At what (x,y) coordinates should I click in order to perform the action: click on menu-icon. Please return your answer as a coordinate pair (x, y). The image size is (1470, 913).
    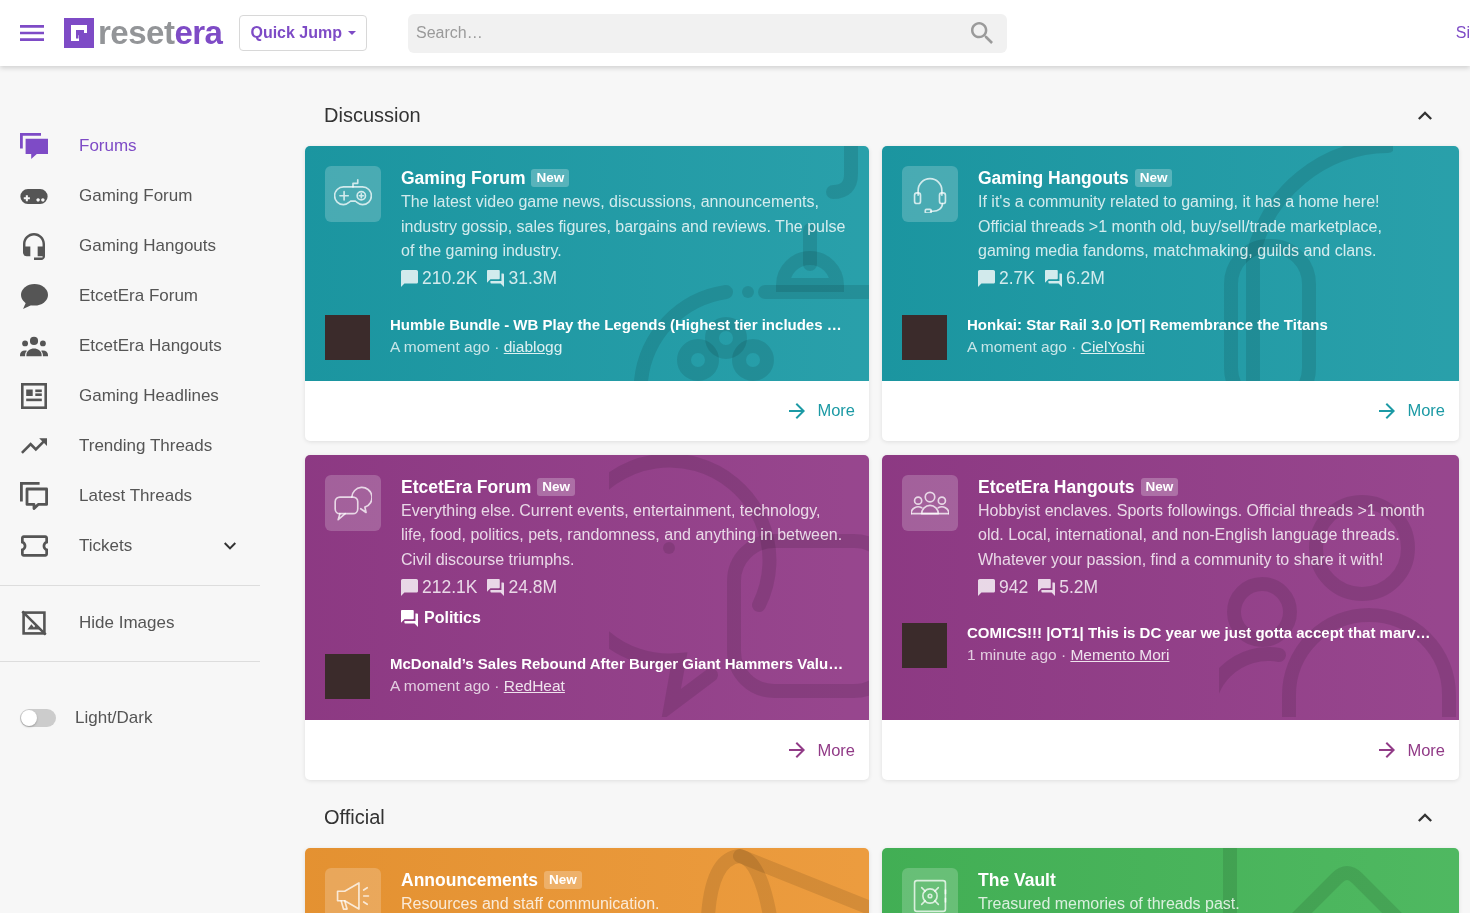
    Looking at the image, I should click on (32, 33).